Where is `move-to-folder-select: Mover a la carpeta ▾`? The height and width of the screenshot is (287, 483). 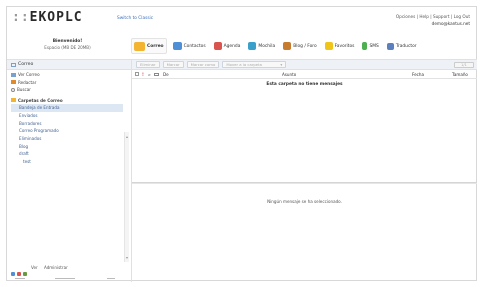
move-to-folder-select: Mover a la carpeta ▾ is located at coordinates (254, 64).